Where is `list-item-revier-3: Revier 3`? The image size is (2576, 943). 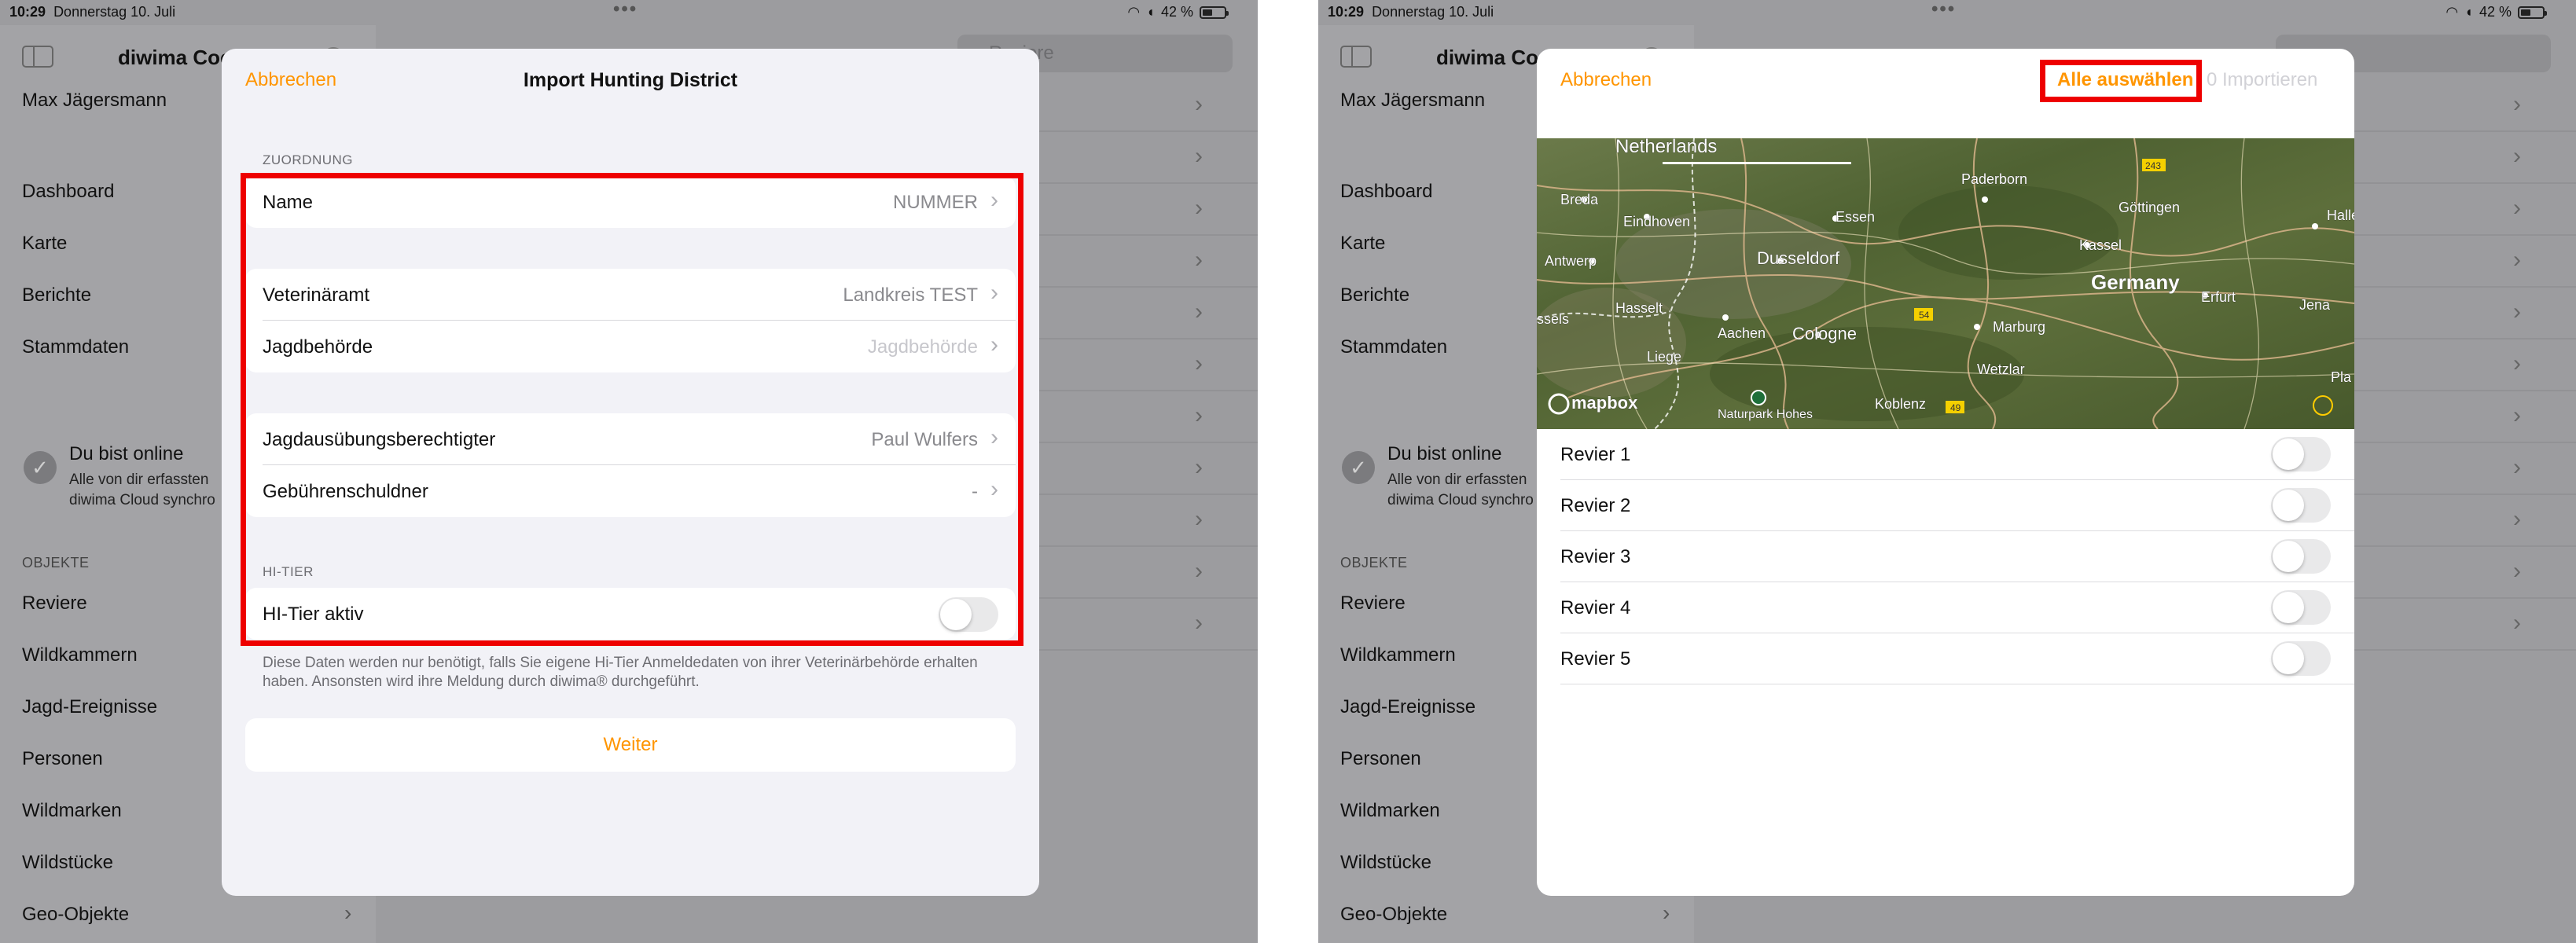
list-item-revier-3: Revier 3 is located at coordinates (1945, 557).